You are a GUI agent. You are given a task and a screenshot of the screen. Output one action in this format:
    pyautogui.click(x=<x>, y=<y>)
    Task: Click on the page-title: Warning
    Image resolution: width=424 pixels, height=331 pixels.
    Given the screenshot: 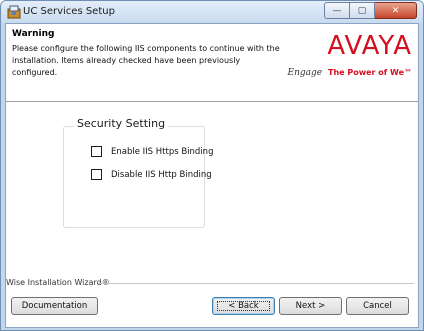 What is the action you would take?
    pyautogui.click(x=33, y=34)
    